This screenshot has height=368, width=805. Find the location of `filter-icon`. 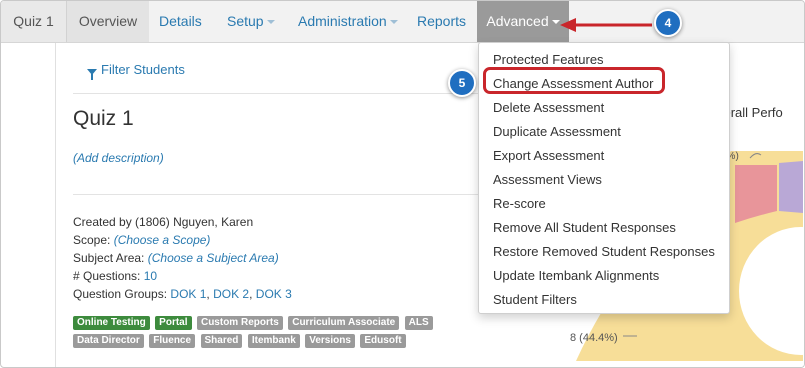

filter-icon is located at coordinates (92, 74).